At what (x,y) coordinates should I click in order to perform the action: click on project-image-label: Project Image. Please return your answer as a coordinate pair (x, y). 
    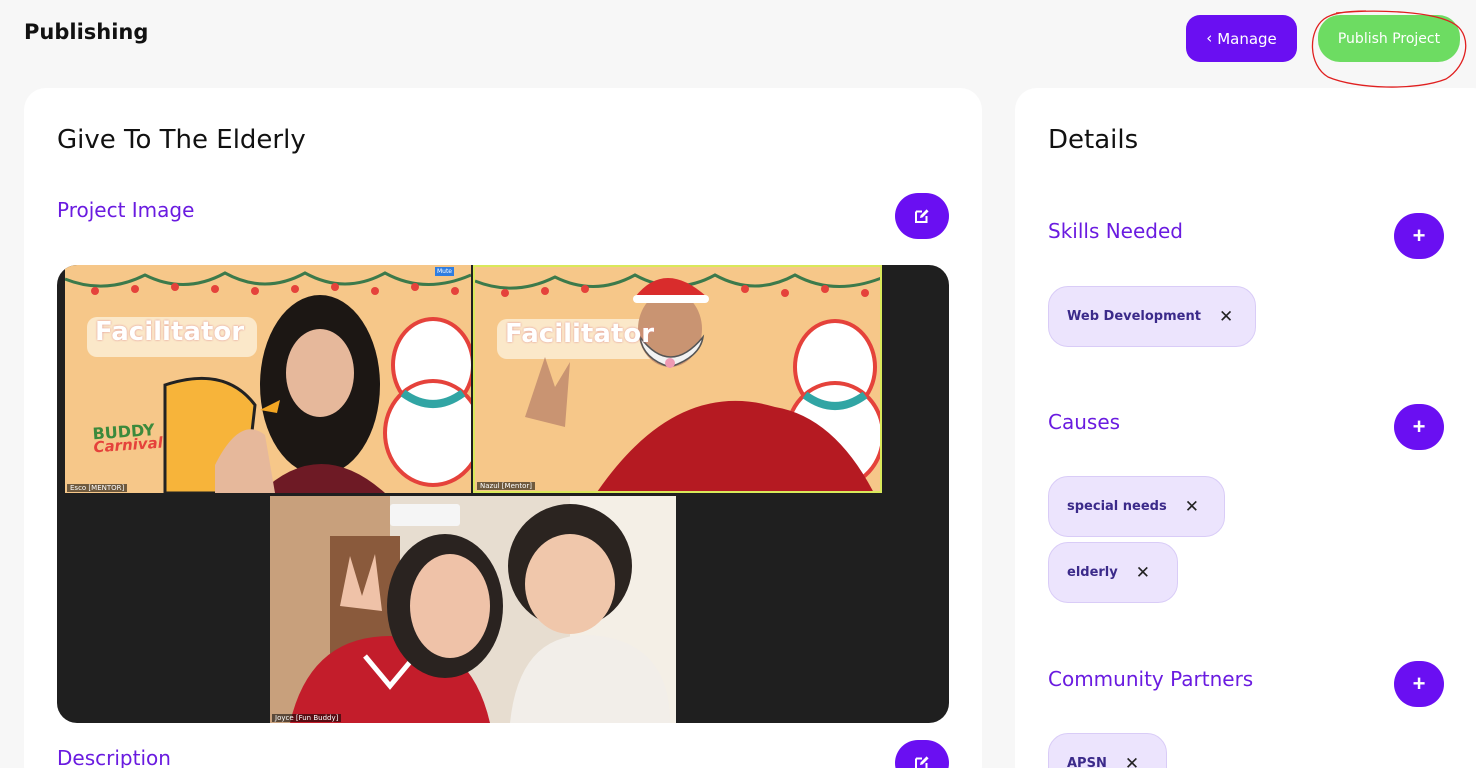
    Looking at the image, I should click on (126, 210).